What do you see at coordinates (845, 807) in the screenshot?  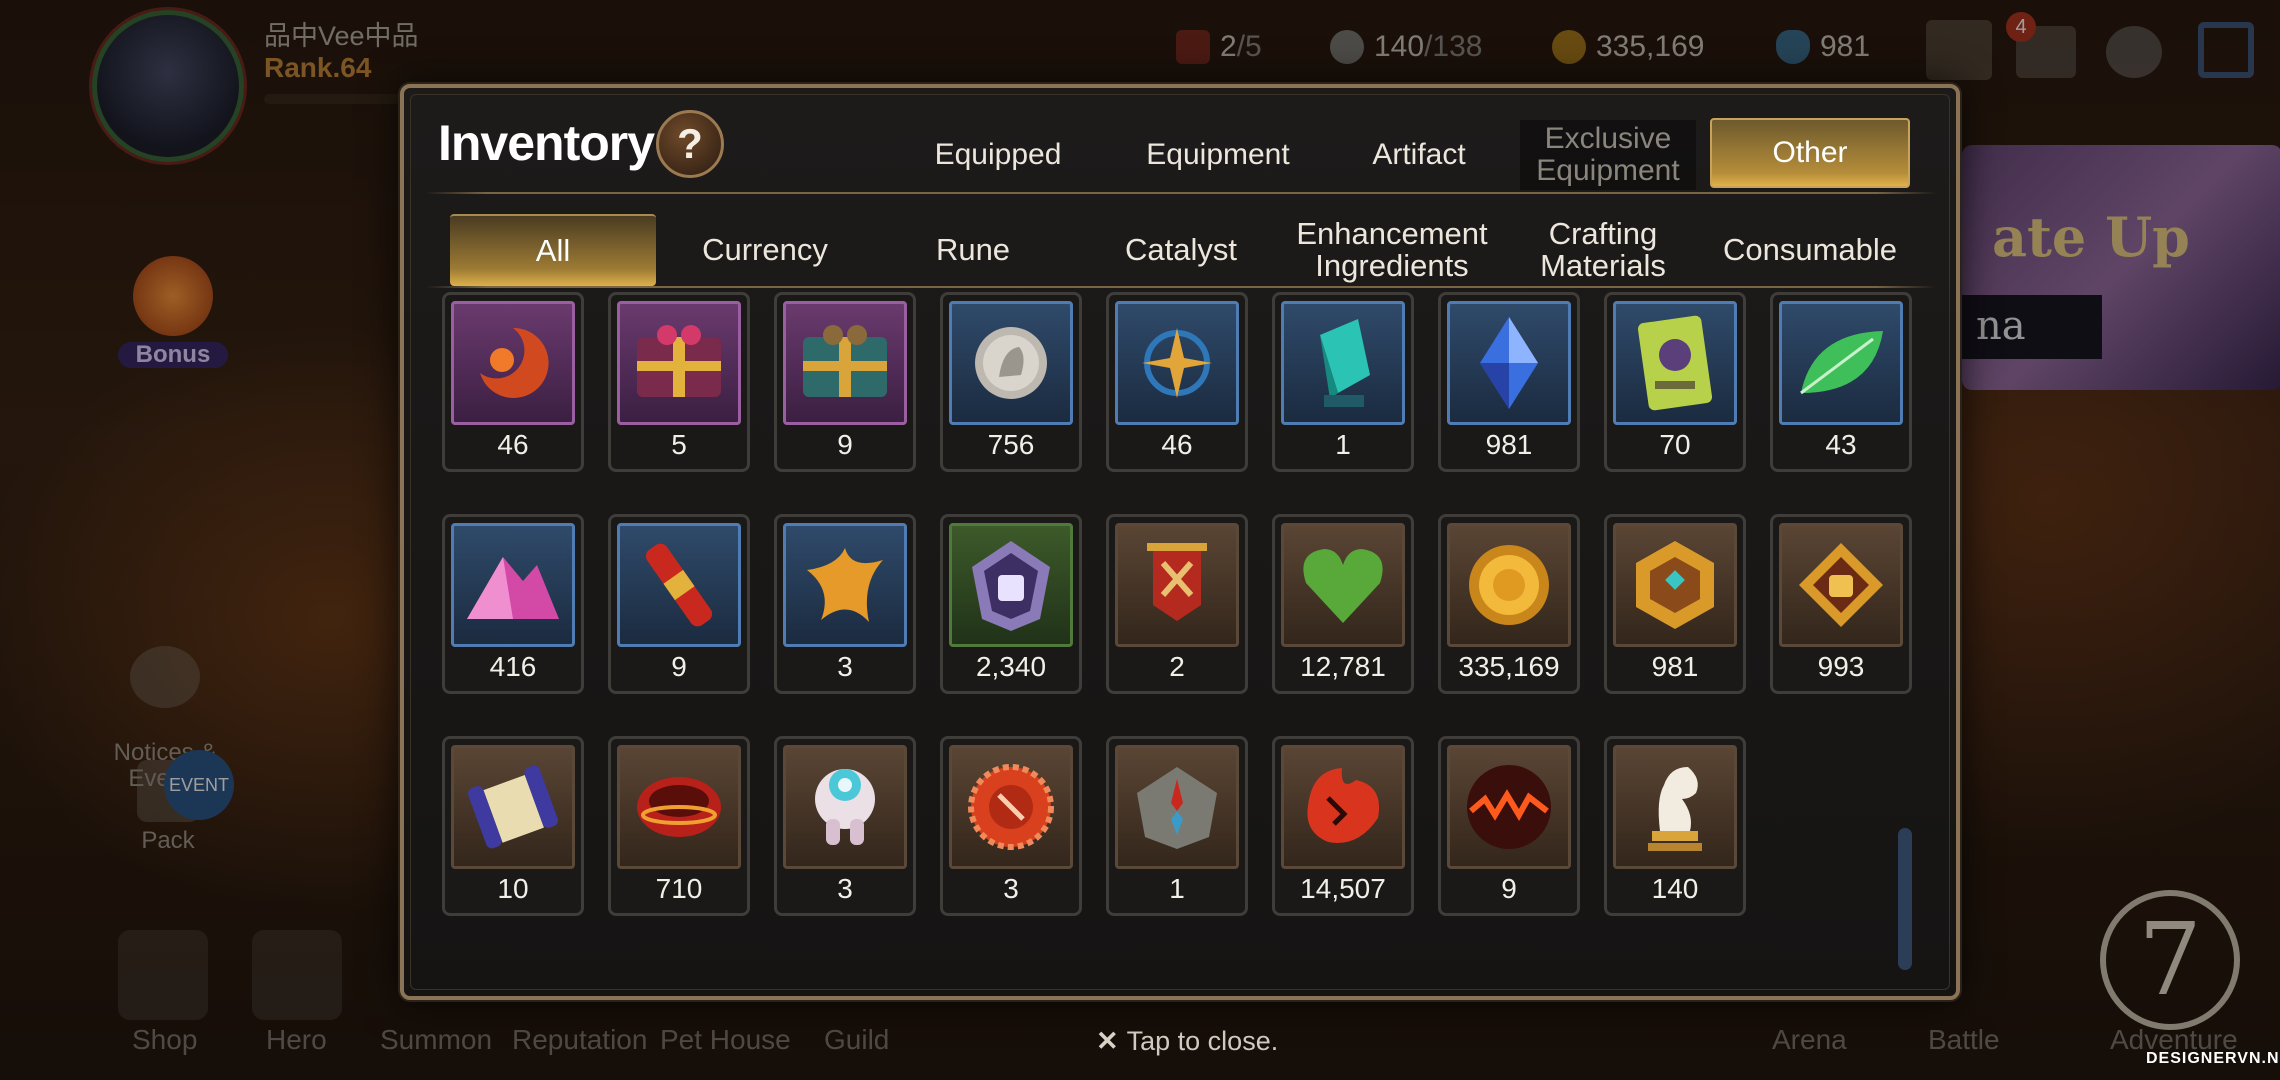 I see `robot-pet-icon` at bounding box center [845, 807].